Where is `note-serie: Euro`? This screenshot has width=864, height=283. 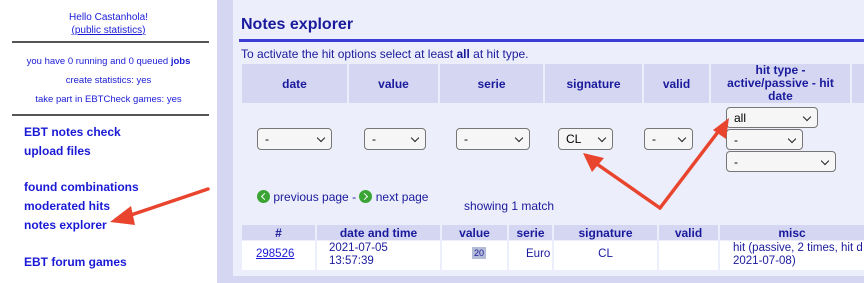 note-serie: Euro is located at coordinates (538, 254).